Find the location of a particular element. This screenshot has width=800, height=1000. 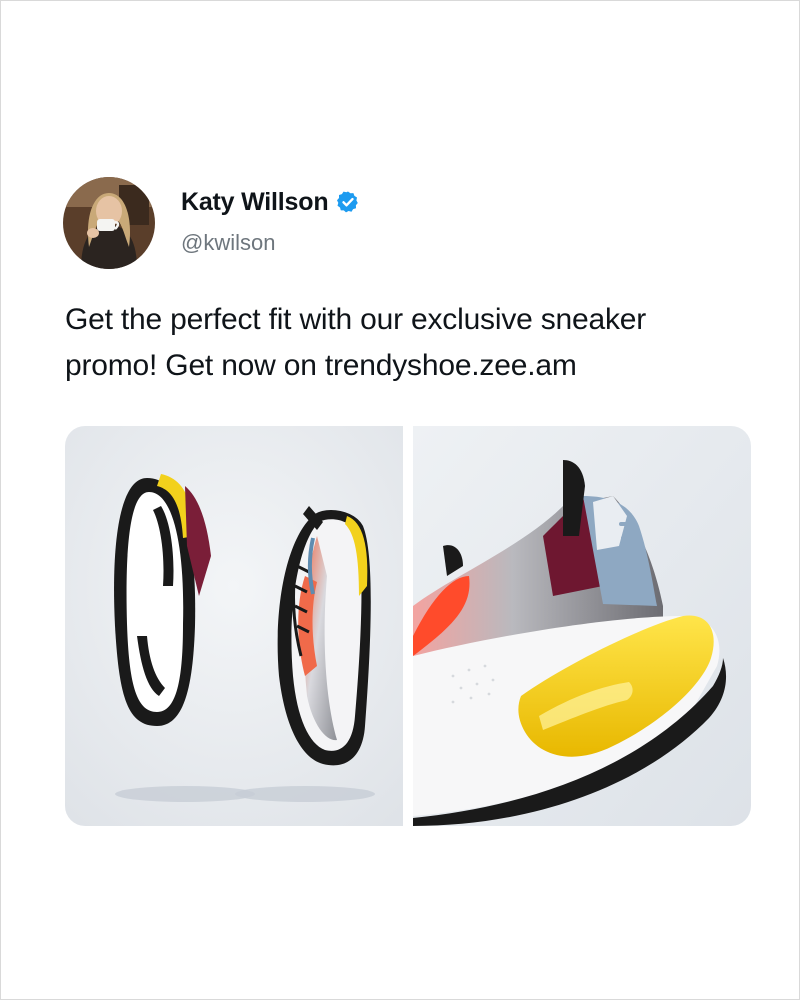

verified-badge-icon is located at coordinates (348, 202).